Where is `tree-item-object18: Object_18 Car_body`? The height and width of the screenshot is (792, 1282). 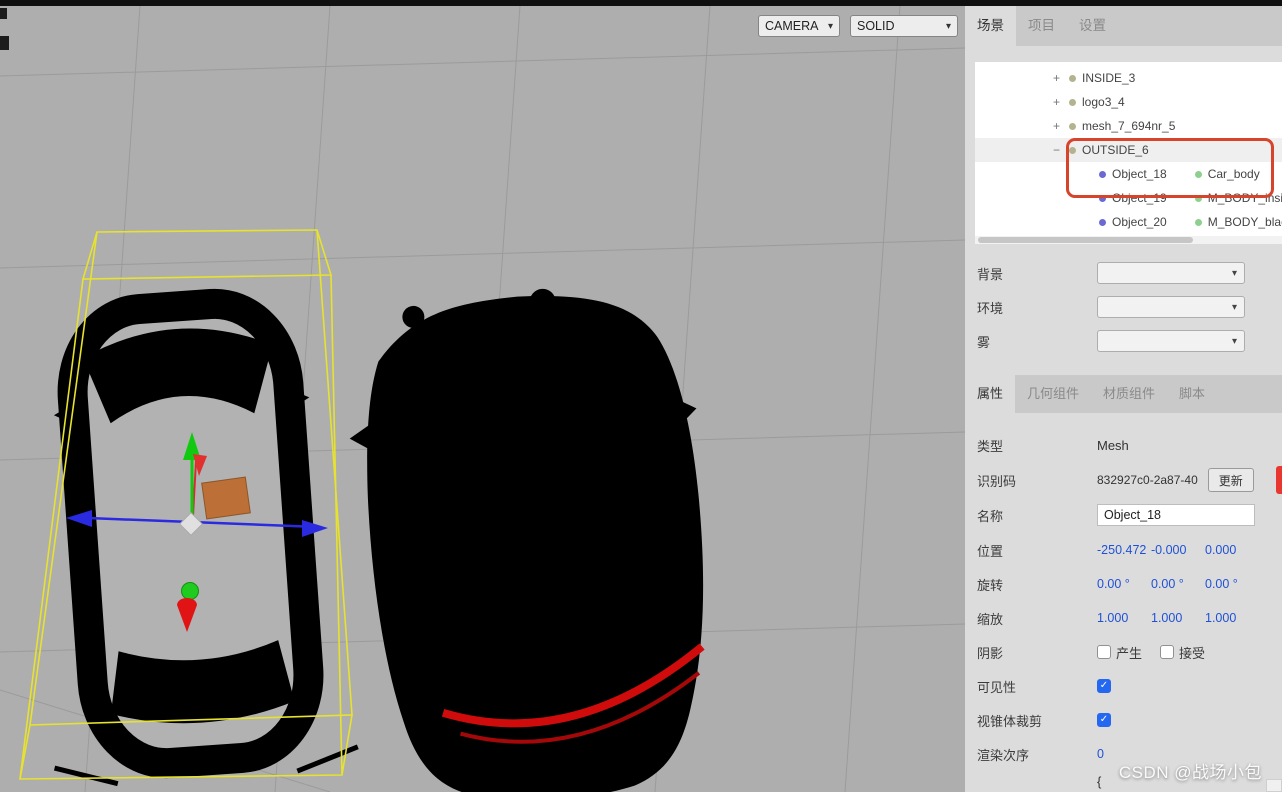
tree-item-object18: Object_18 Car_body is located at coordinates (1128, 174).